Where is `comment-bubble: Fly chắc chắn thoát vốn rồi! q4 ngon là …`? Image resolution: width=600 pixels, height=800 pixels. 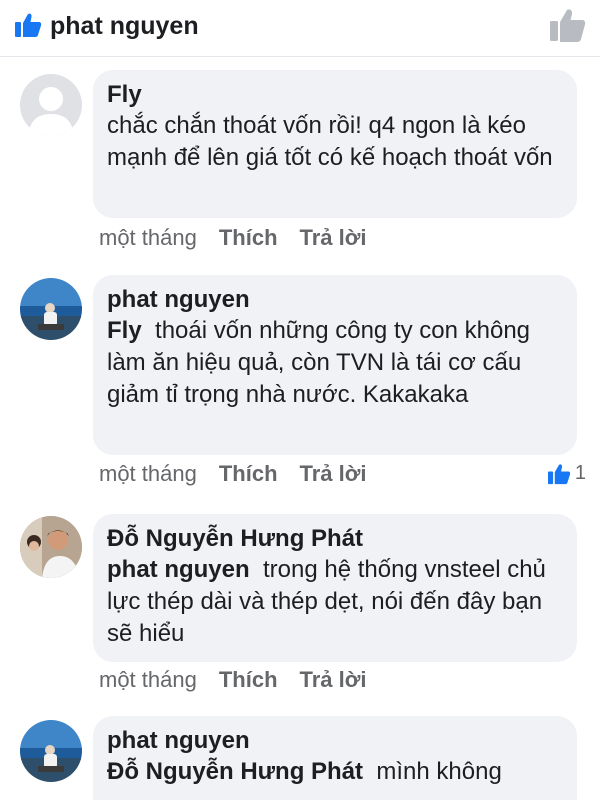
comment-bubble: Fly chắc chắn thoát vốn rồi! q4 ngon là … is located at coordinates (335, 144).